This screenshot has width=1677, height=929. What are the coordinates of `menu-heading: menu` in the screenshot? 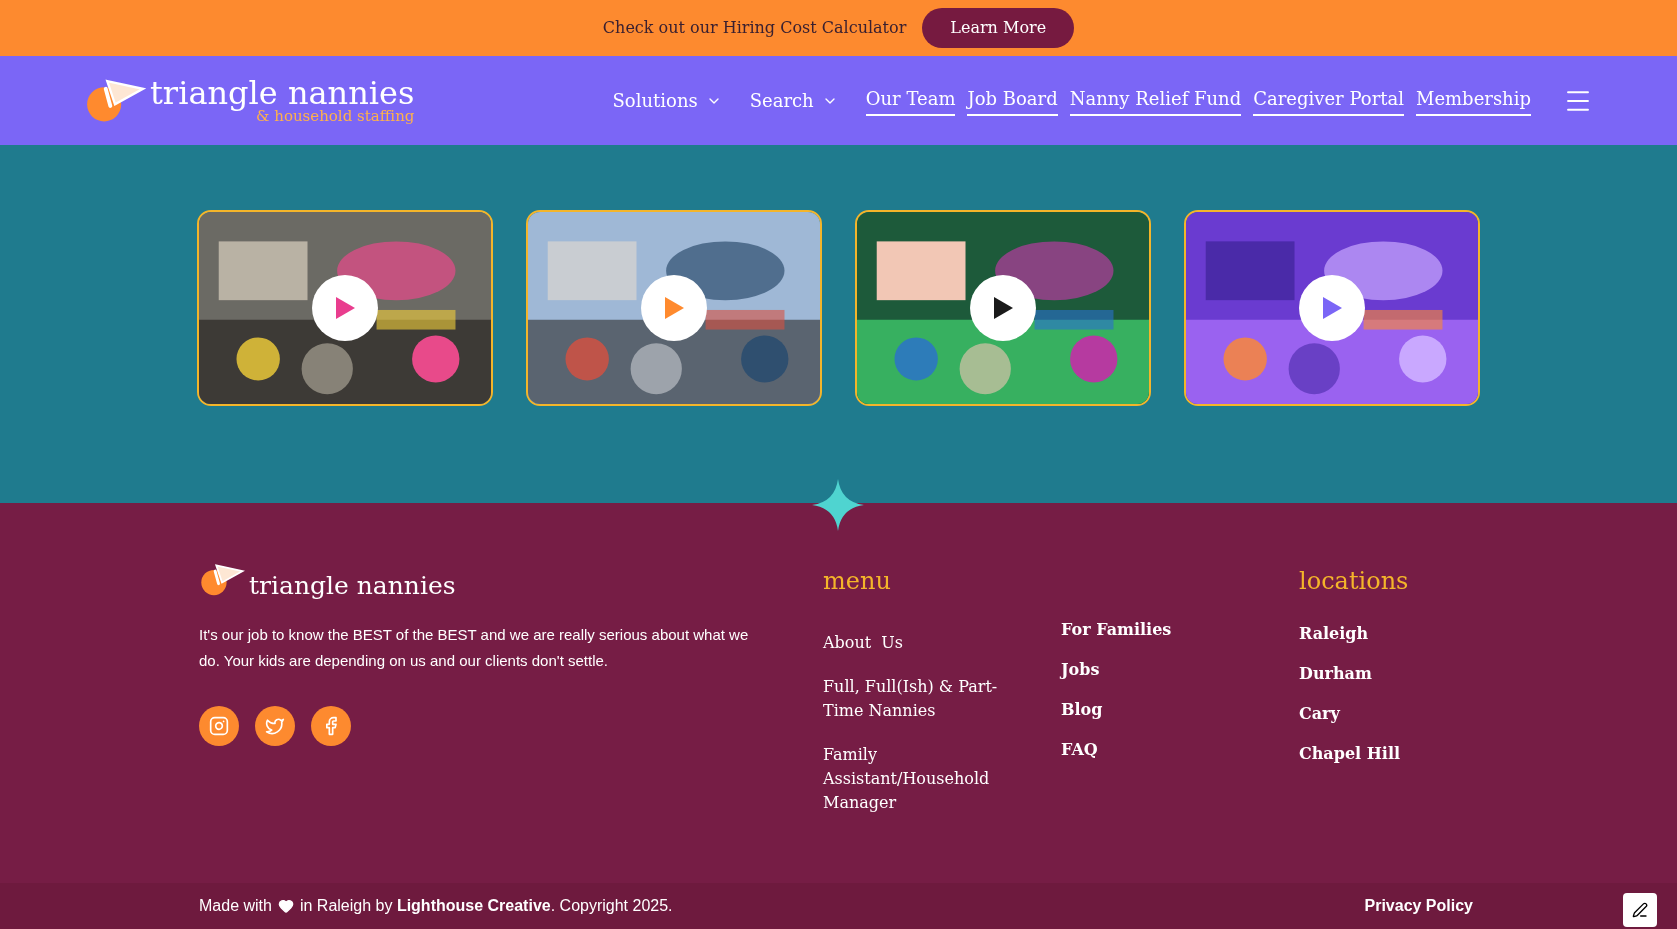 It's located at (857, 581).